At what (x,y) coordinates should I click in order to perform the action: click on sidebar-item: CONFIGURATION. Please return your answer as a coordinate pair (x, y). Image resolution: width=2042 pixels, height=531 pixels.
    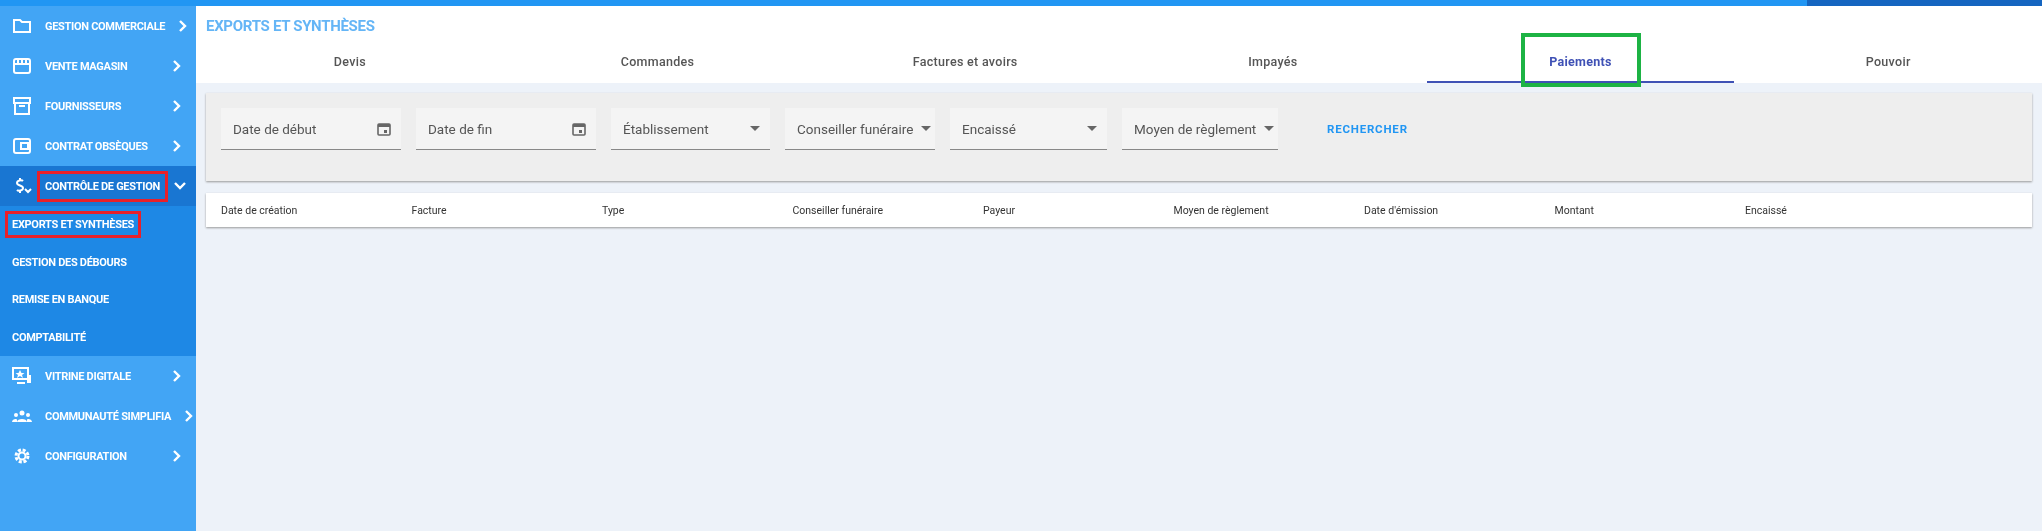
    Looking at the image, I should click on (98, 456).